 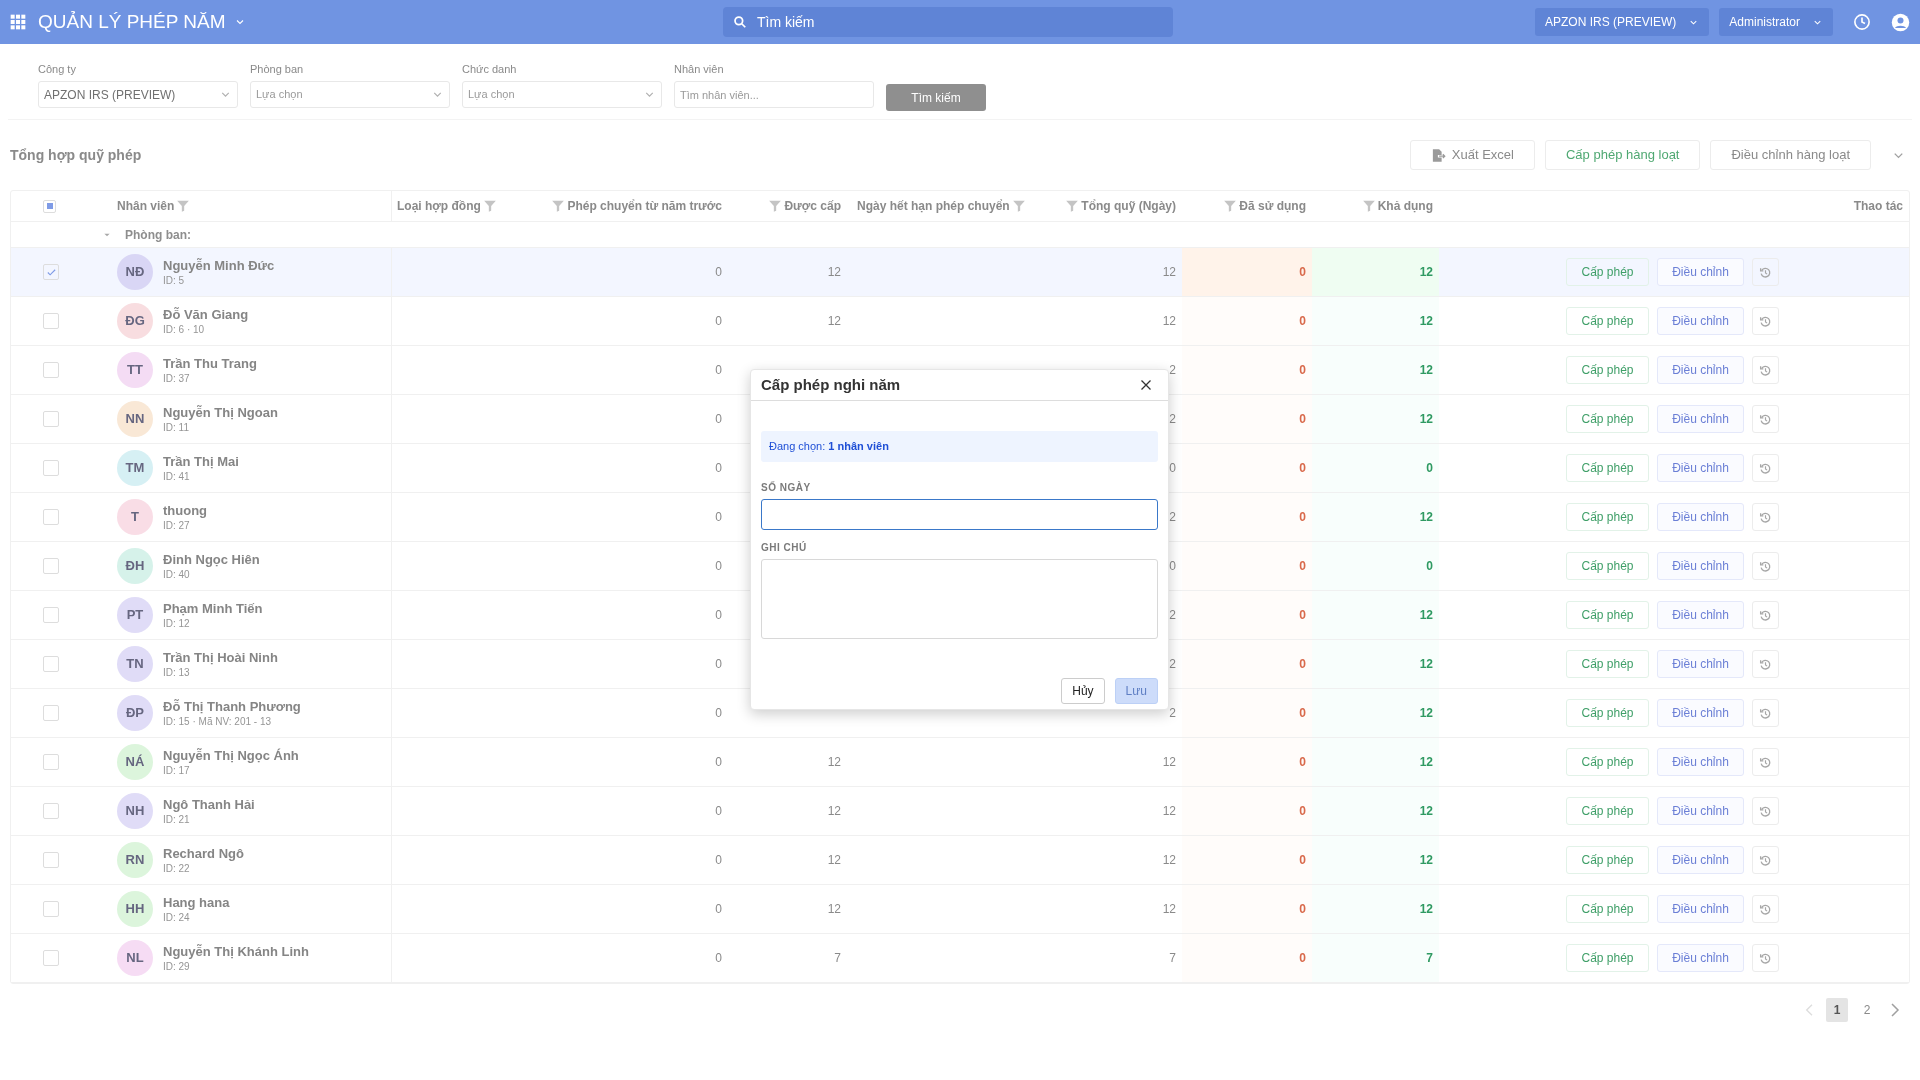 What do you see at coordinates (959, 514) in the screenshot?
I see `days-input-field` at bounding box center [959, 514].